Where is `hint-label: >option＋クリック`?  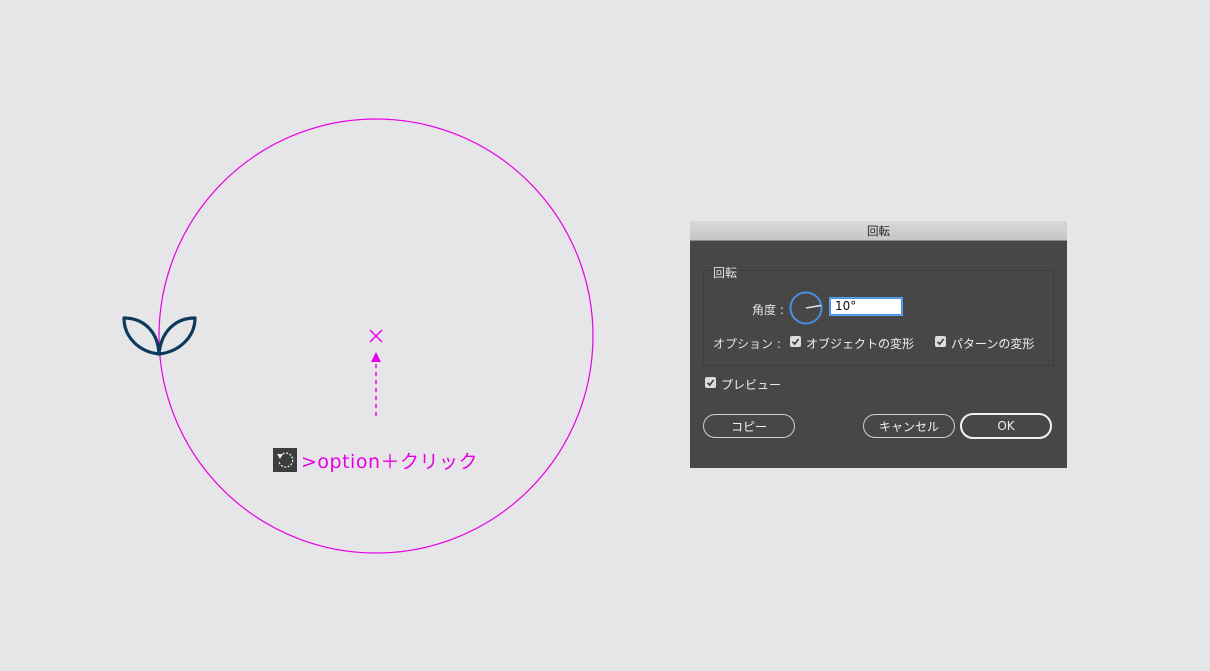
hint-label: >option＋クリック is located at coordinates (375, 460).